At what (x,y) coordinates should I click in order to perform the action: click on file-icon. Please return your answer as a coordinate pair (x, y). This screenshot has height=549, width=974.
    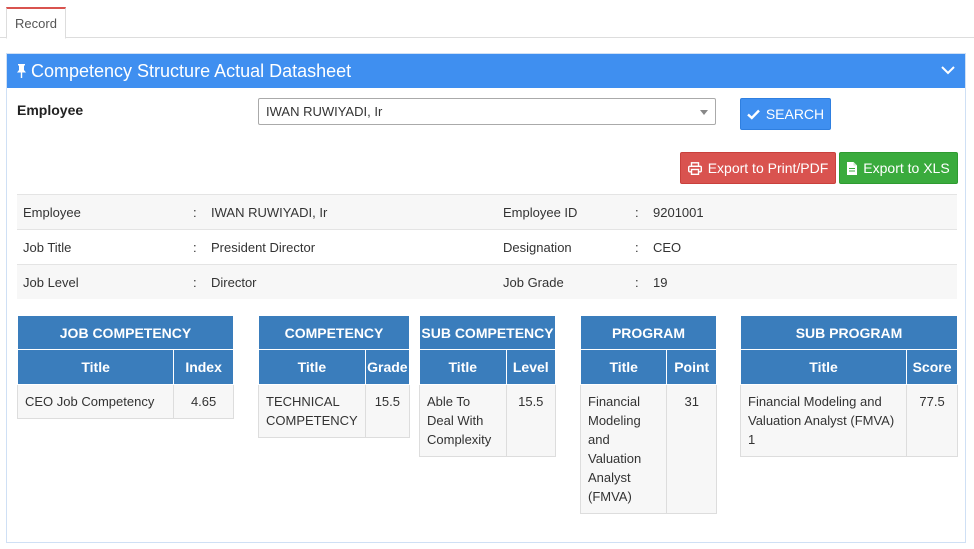
    Looking at the image, I should click on (852, 168).